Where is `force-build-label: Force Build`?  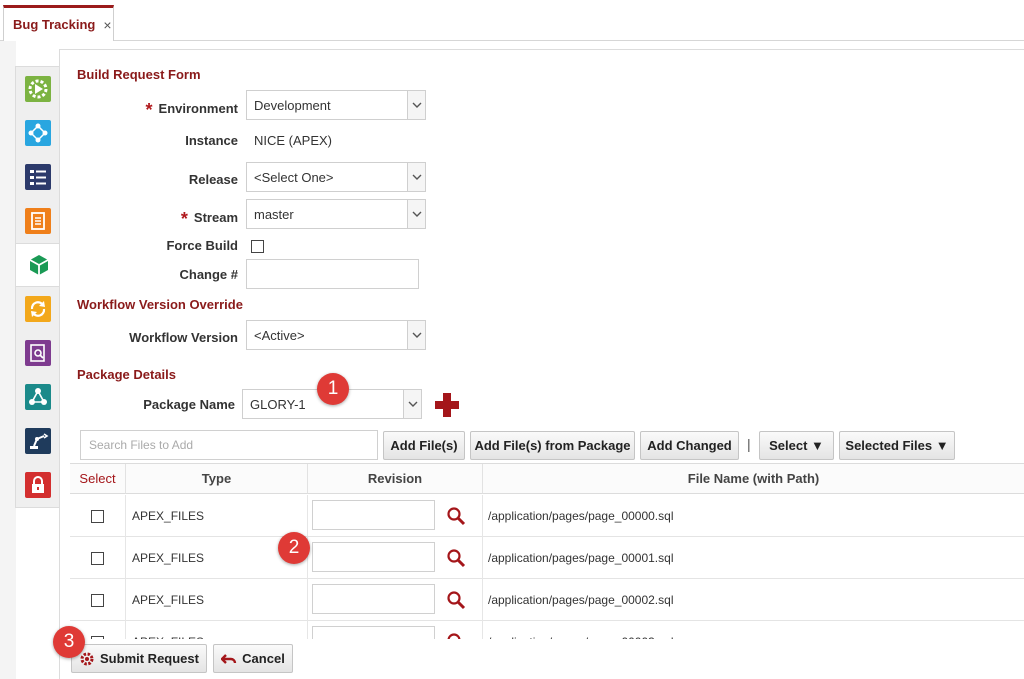
force-build-label: Force Build is located at coordinates (202, 245).